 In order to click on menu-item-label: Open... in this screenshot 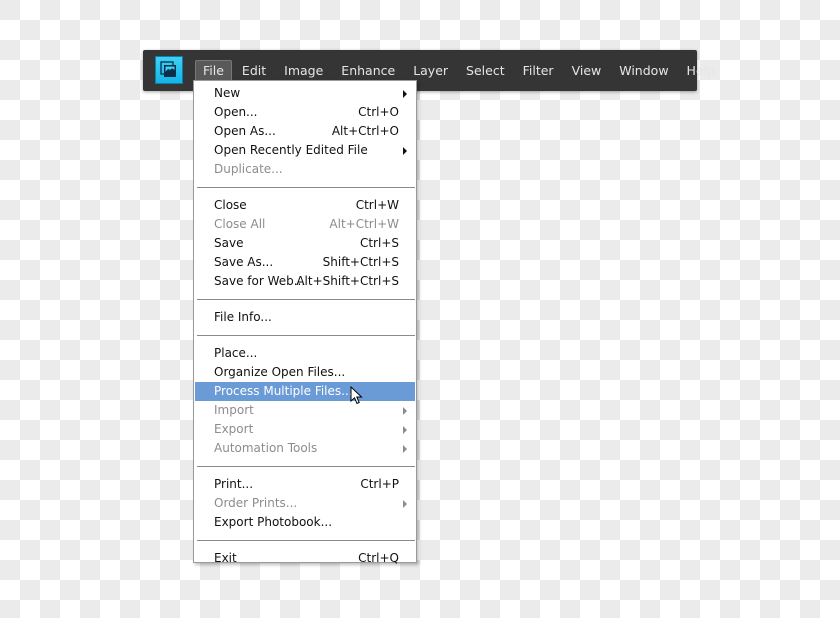, I will do `click(236, 112)`.